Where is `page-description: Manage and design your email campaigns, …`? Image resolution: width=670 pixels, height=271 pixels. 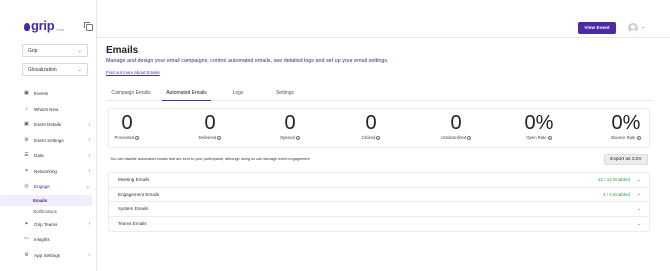 page-description: Manage and design your email campaigns, … is located at coordinates (247, 61).